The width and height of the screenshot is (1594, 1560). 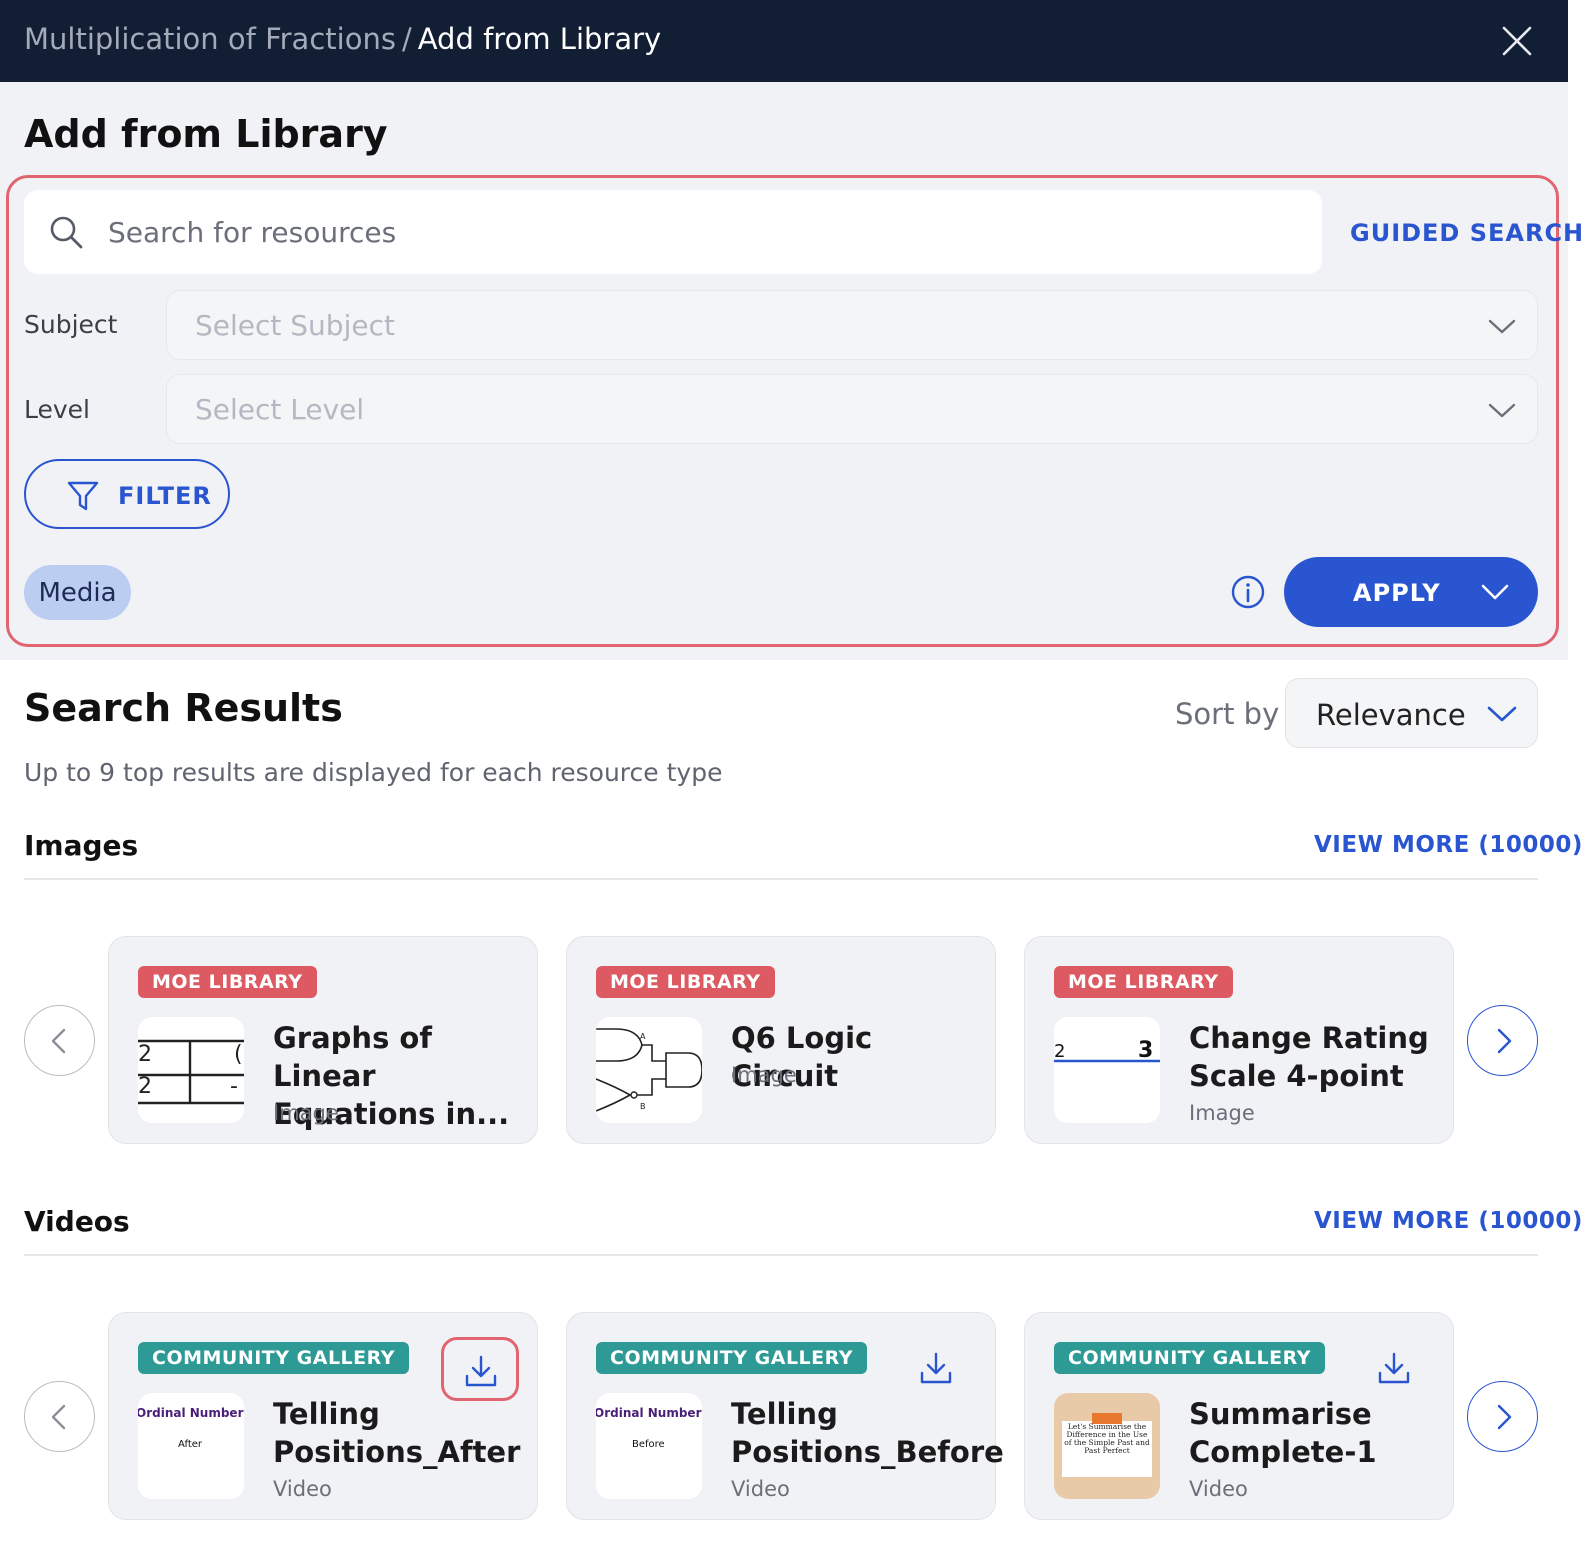 I want to click on apply-label: APPLY, so click(x=1397, y=593).